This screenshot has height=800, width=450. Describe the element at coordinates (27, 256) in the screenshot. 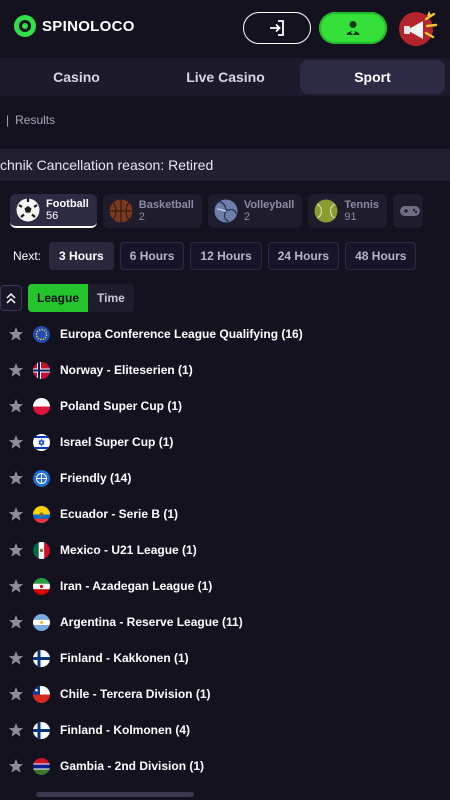

I see `next-label: Next:` at that location.